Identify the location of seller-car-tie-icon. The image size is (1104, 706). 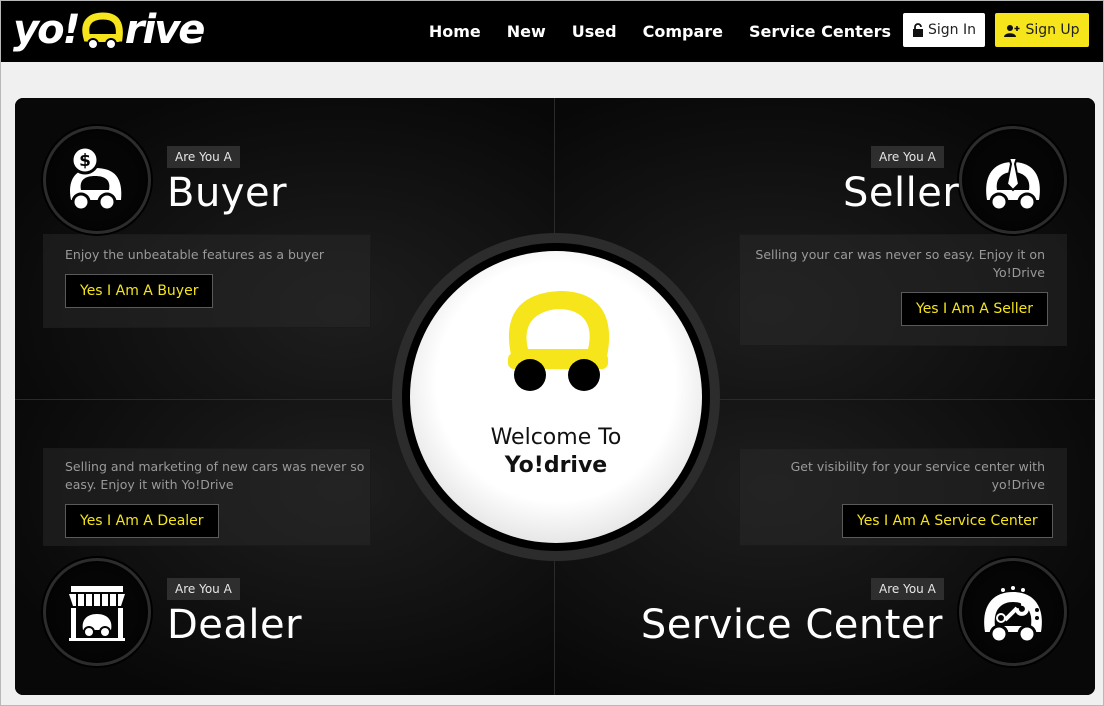
(1013, 184).